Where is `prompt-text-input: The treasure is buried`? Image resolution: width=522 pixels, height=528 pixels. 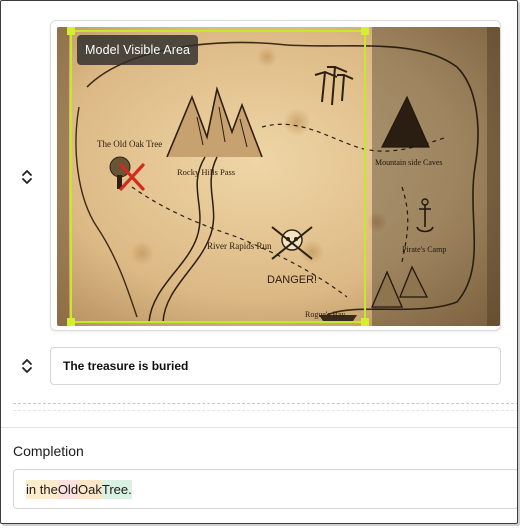 prompt-text-input: The treasure is buried is located at coordinates (275, 366).